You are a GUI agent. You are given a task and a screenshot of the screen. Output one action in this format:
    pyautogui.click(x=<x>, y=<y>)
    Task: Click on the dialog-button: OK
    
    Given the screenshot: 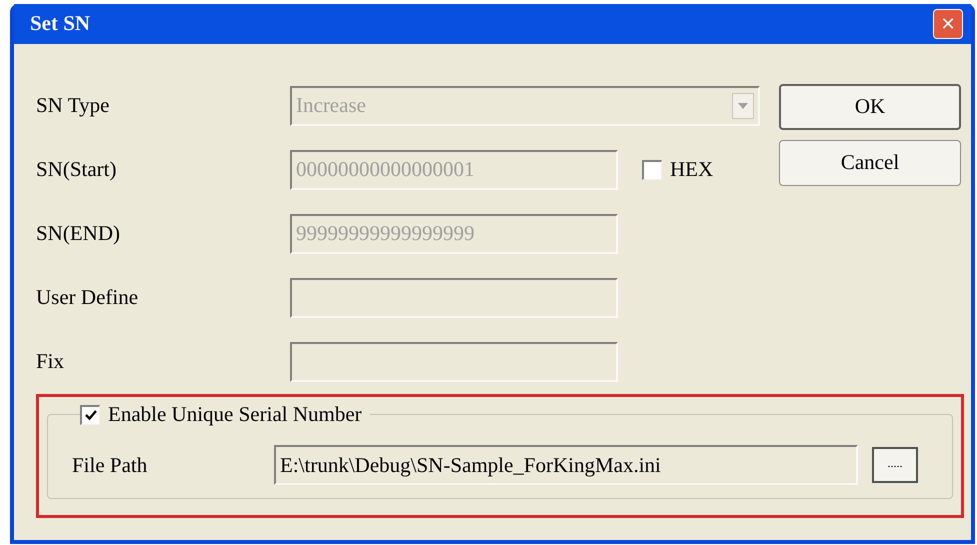 What is the action you would take?
    pyautogui.click(x=870, y=107)
    